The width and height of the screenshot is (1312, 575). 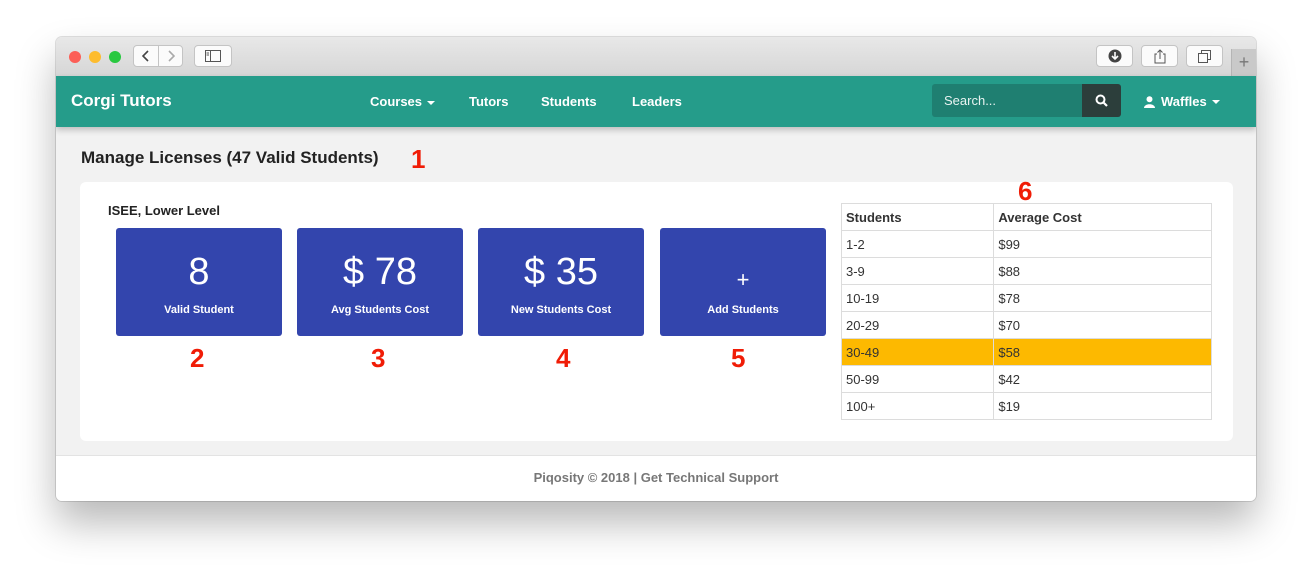 What do you see at coordinates (115, 57) in the screenshot?
I see `zoom-window-button` at bounding box center [115, 57].